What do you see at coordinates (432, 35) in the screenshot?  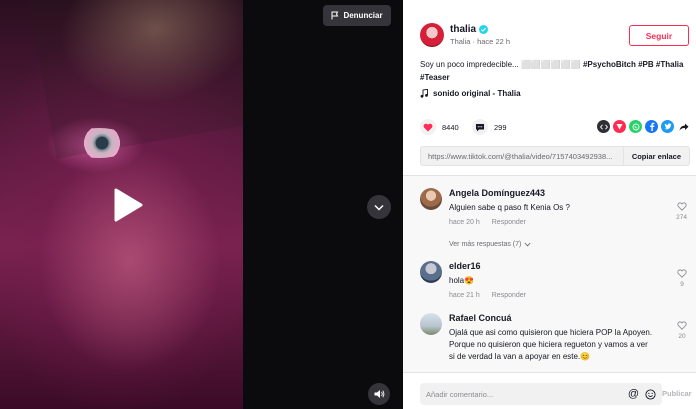 I see `author-avatar` at bounding box center [432, 35].